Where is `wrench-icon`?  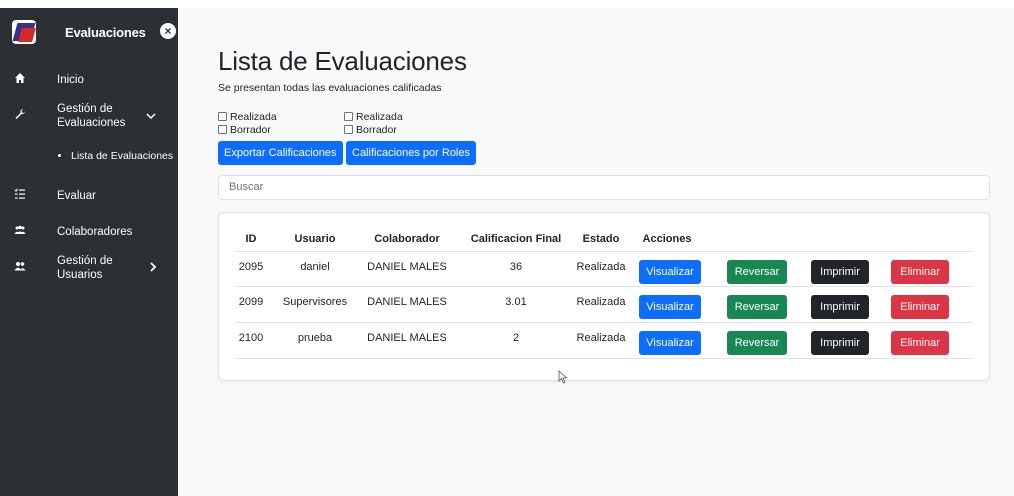 wrench-icon is located at coordinates (20, 116).